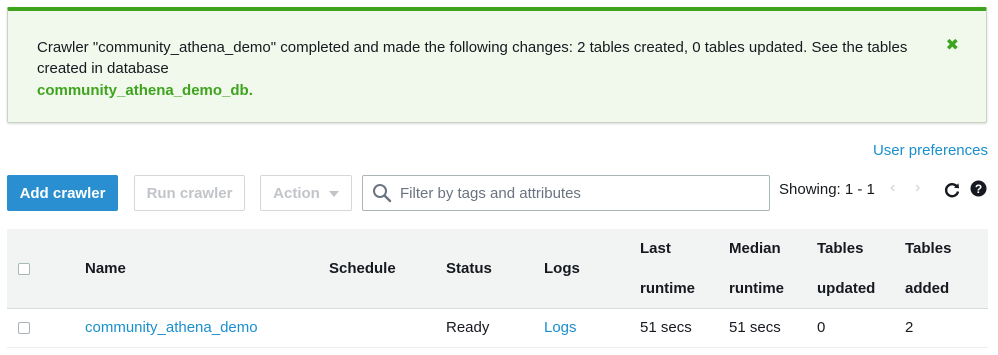 Image resolution: width=998 pixels, height=355 pixels. What do you see at coordinates (892, 188) in the screenshot?
I see `previous-page-icon: ‹` at bounding box center [892, 188].